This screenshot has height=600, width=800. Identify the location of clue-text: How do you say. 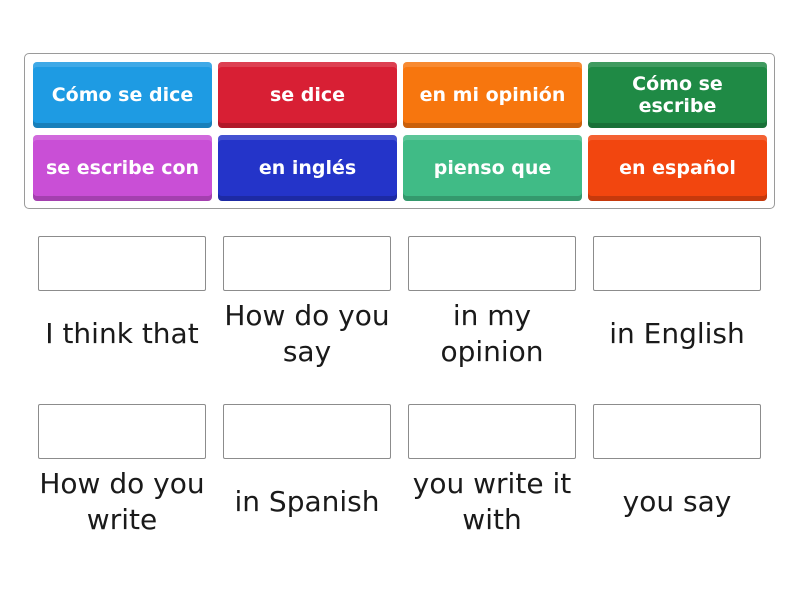
(307, 333).